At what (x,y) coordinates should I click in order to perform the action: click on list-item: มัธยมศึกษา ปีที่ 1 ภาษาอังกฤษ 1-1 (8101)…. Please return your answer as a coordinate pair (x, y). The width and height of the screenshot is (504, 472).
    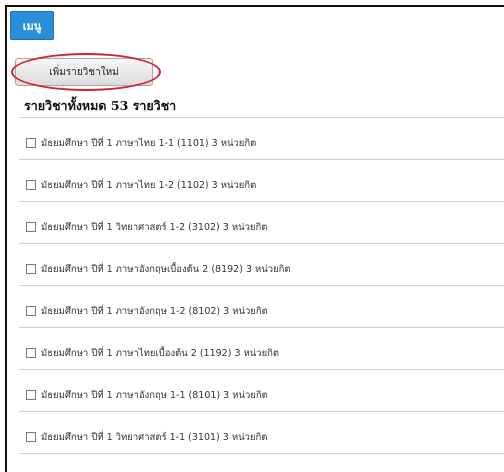
    Looking at the image, I should click on (261, 391).